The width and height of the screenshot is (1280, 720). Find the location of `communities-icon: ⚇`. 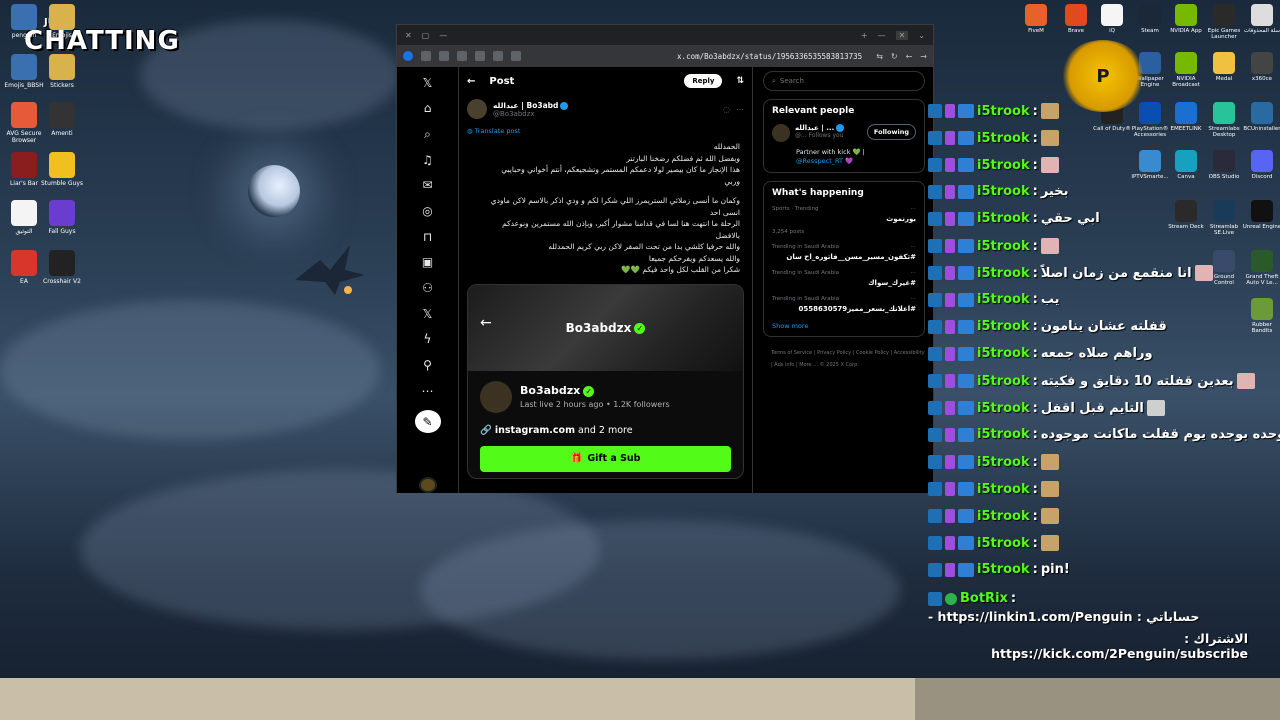

communities-icon: ⚇ is located at coordinates (428, 288).